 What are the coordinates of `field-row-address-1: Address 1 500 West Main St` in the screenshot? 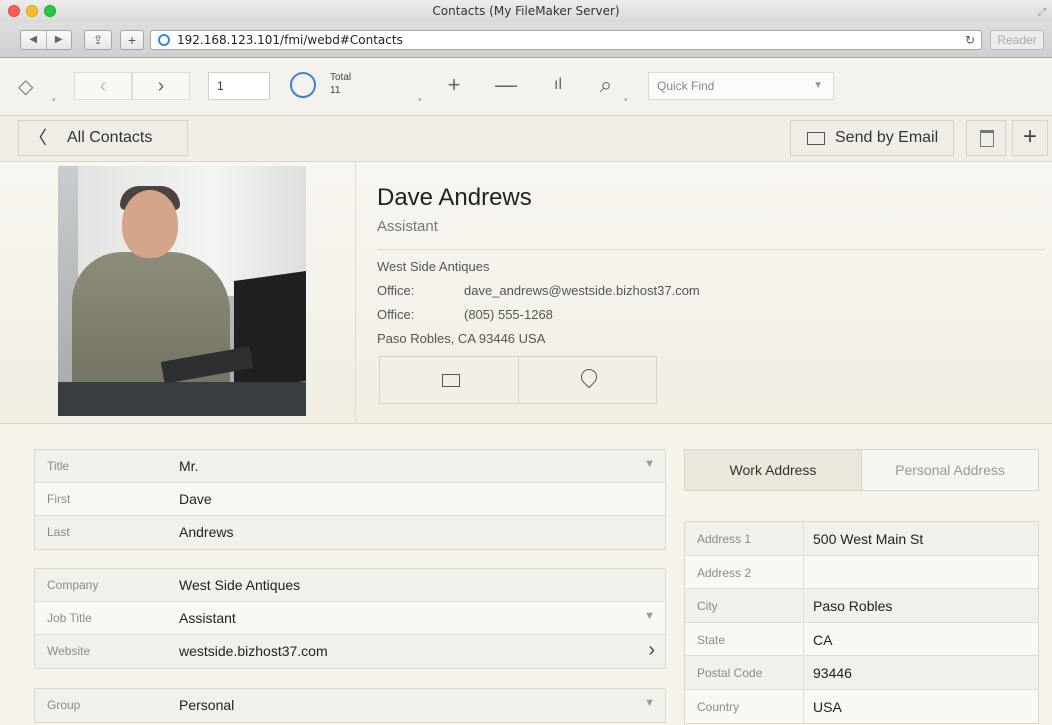 It's located at (861, 539).